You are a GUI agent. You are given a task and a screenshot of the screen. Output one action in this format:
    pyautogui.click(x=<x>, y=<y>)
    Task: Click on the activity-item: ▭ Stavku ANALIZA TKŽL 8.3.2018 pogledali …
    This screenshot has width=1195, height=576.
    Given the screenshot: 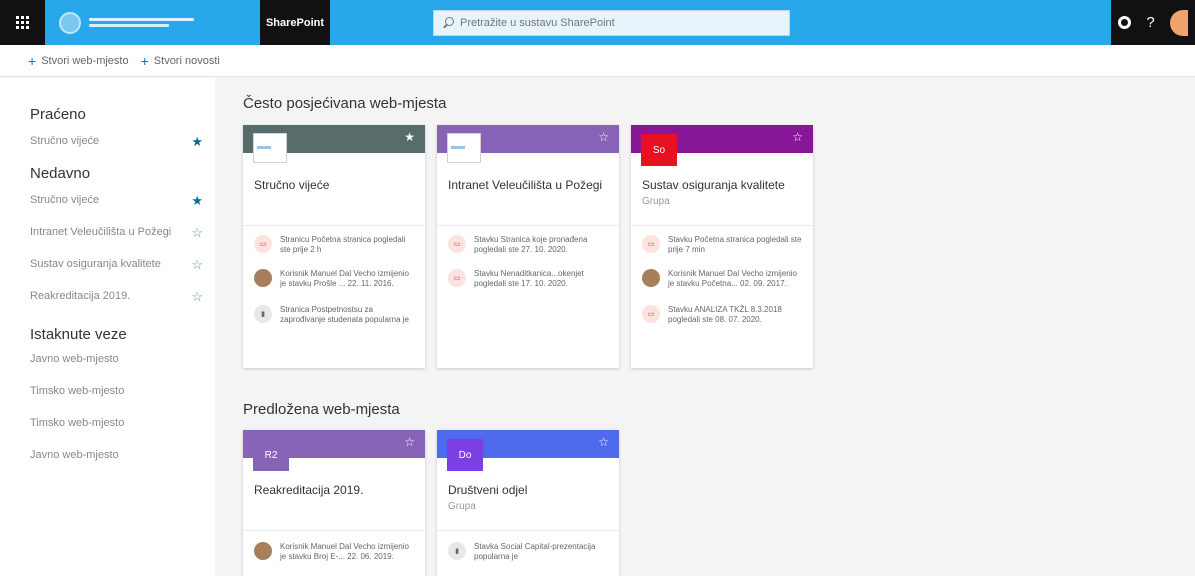 What is the action you would take?
    pyautogui.click(x=722, y=315)
    